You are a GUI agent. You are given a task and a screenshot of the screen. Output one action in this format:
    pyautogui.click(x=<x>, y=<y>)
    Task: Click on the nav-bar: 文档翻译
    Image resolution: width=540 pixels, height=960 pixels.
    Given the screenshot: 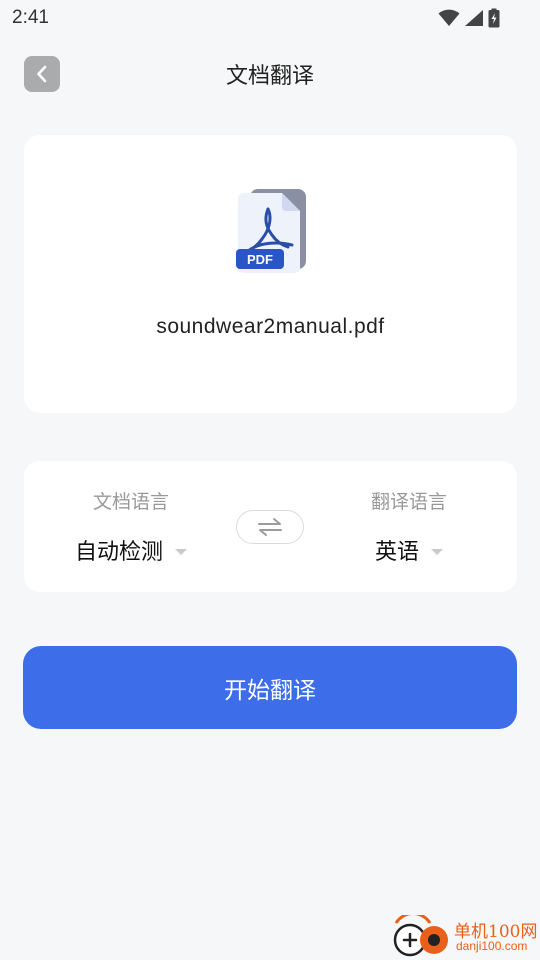 What is the action you would take?
    pyautogui.click(x=270, y=74)
    